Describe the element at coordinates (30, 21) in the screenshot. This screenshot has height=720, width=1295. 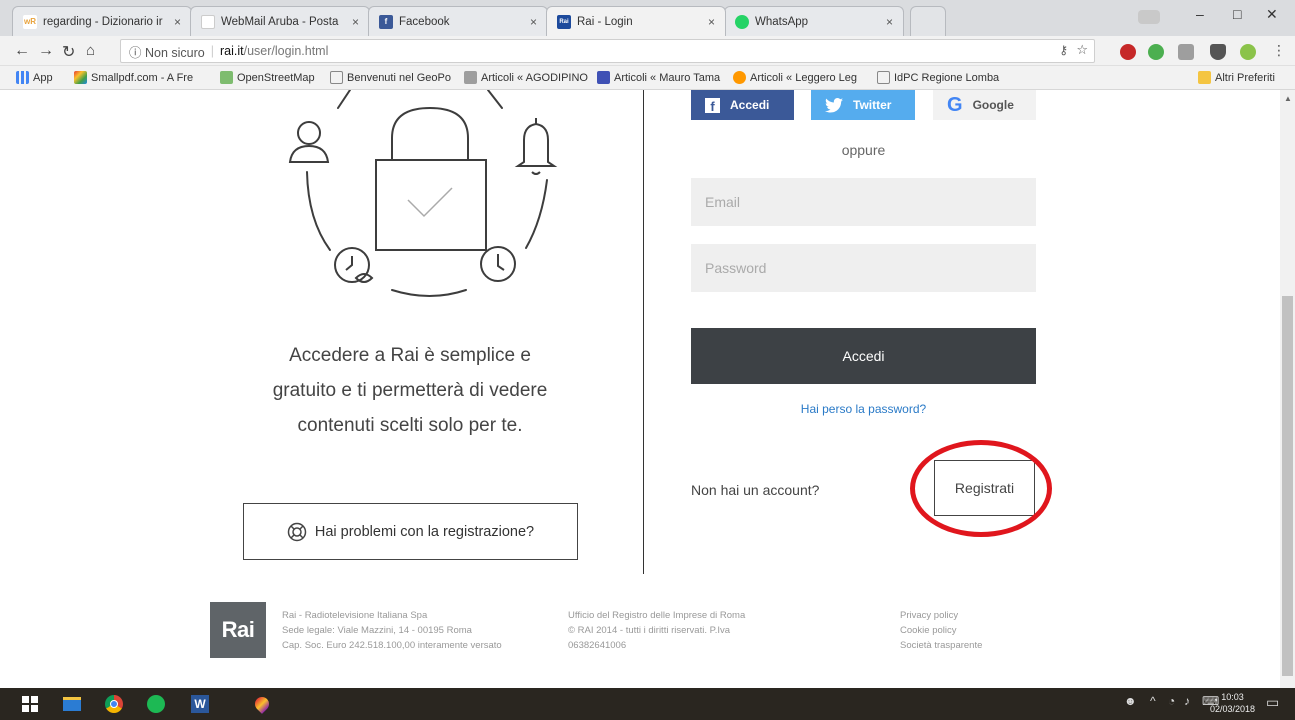
I see `wordreference-icon: wR` at that location.